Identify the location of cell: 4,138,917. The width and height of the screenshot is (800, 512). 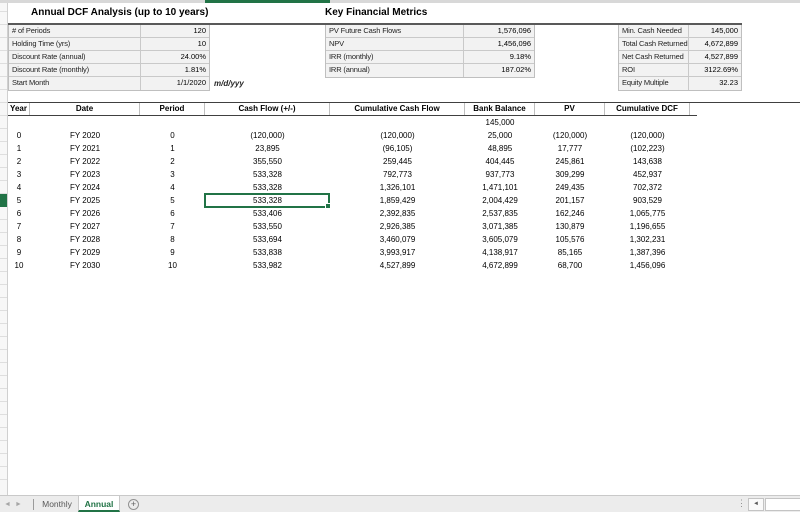
(500, 252).